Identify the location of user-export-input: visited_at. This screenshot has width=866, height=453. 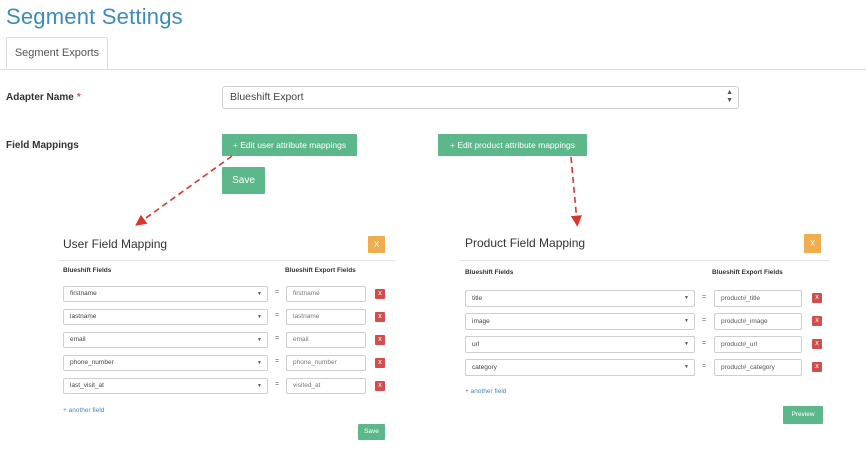
(326, 386).